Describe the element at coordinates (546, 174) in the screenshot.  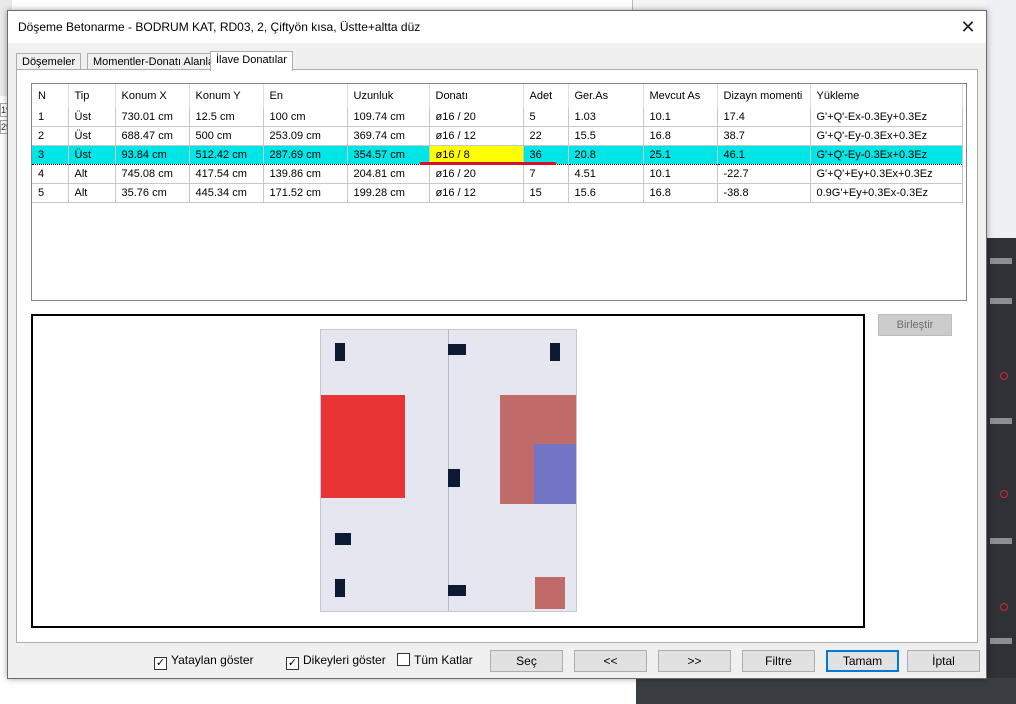
I see `table-cell: 7` at that location.